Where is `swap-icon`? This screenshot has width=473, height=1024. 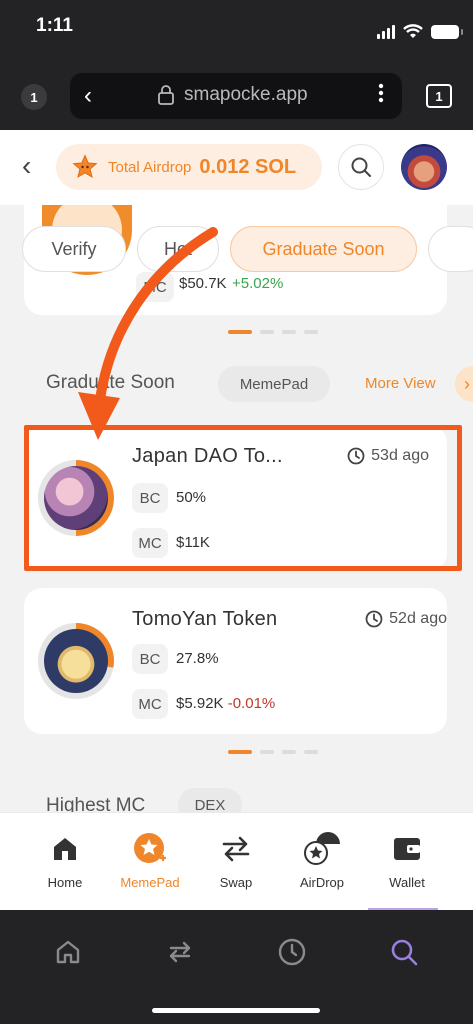
swap-icon is located at coordinates (236, 849).